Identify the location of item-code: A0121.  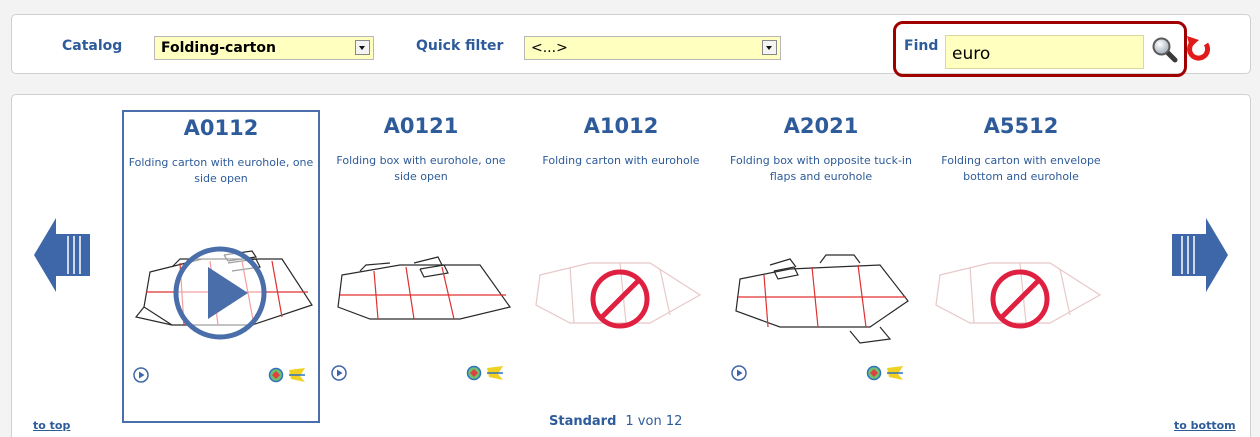
(421, 126).